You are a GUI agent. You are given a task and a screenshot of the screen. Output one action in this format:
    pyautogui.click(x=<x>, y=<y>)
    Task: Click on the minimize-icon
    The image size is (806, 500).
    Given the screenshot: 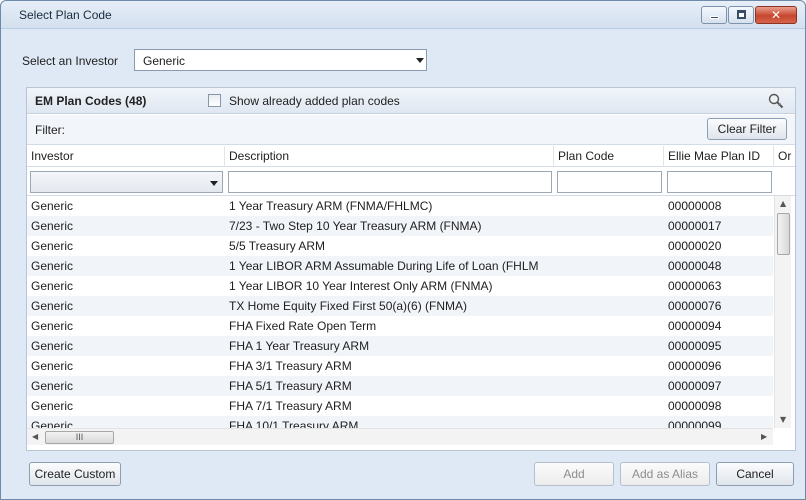 What is the action you would take?
    pyautogui.click(x=714, y=17)
    